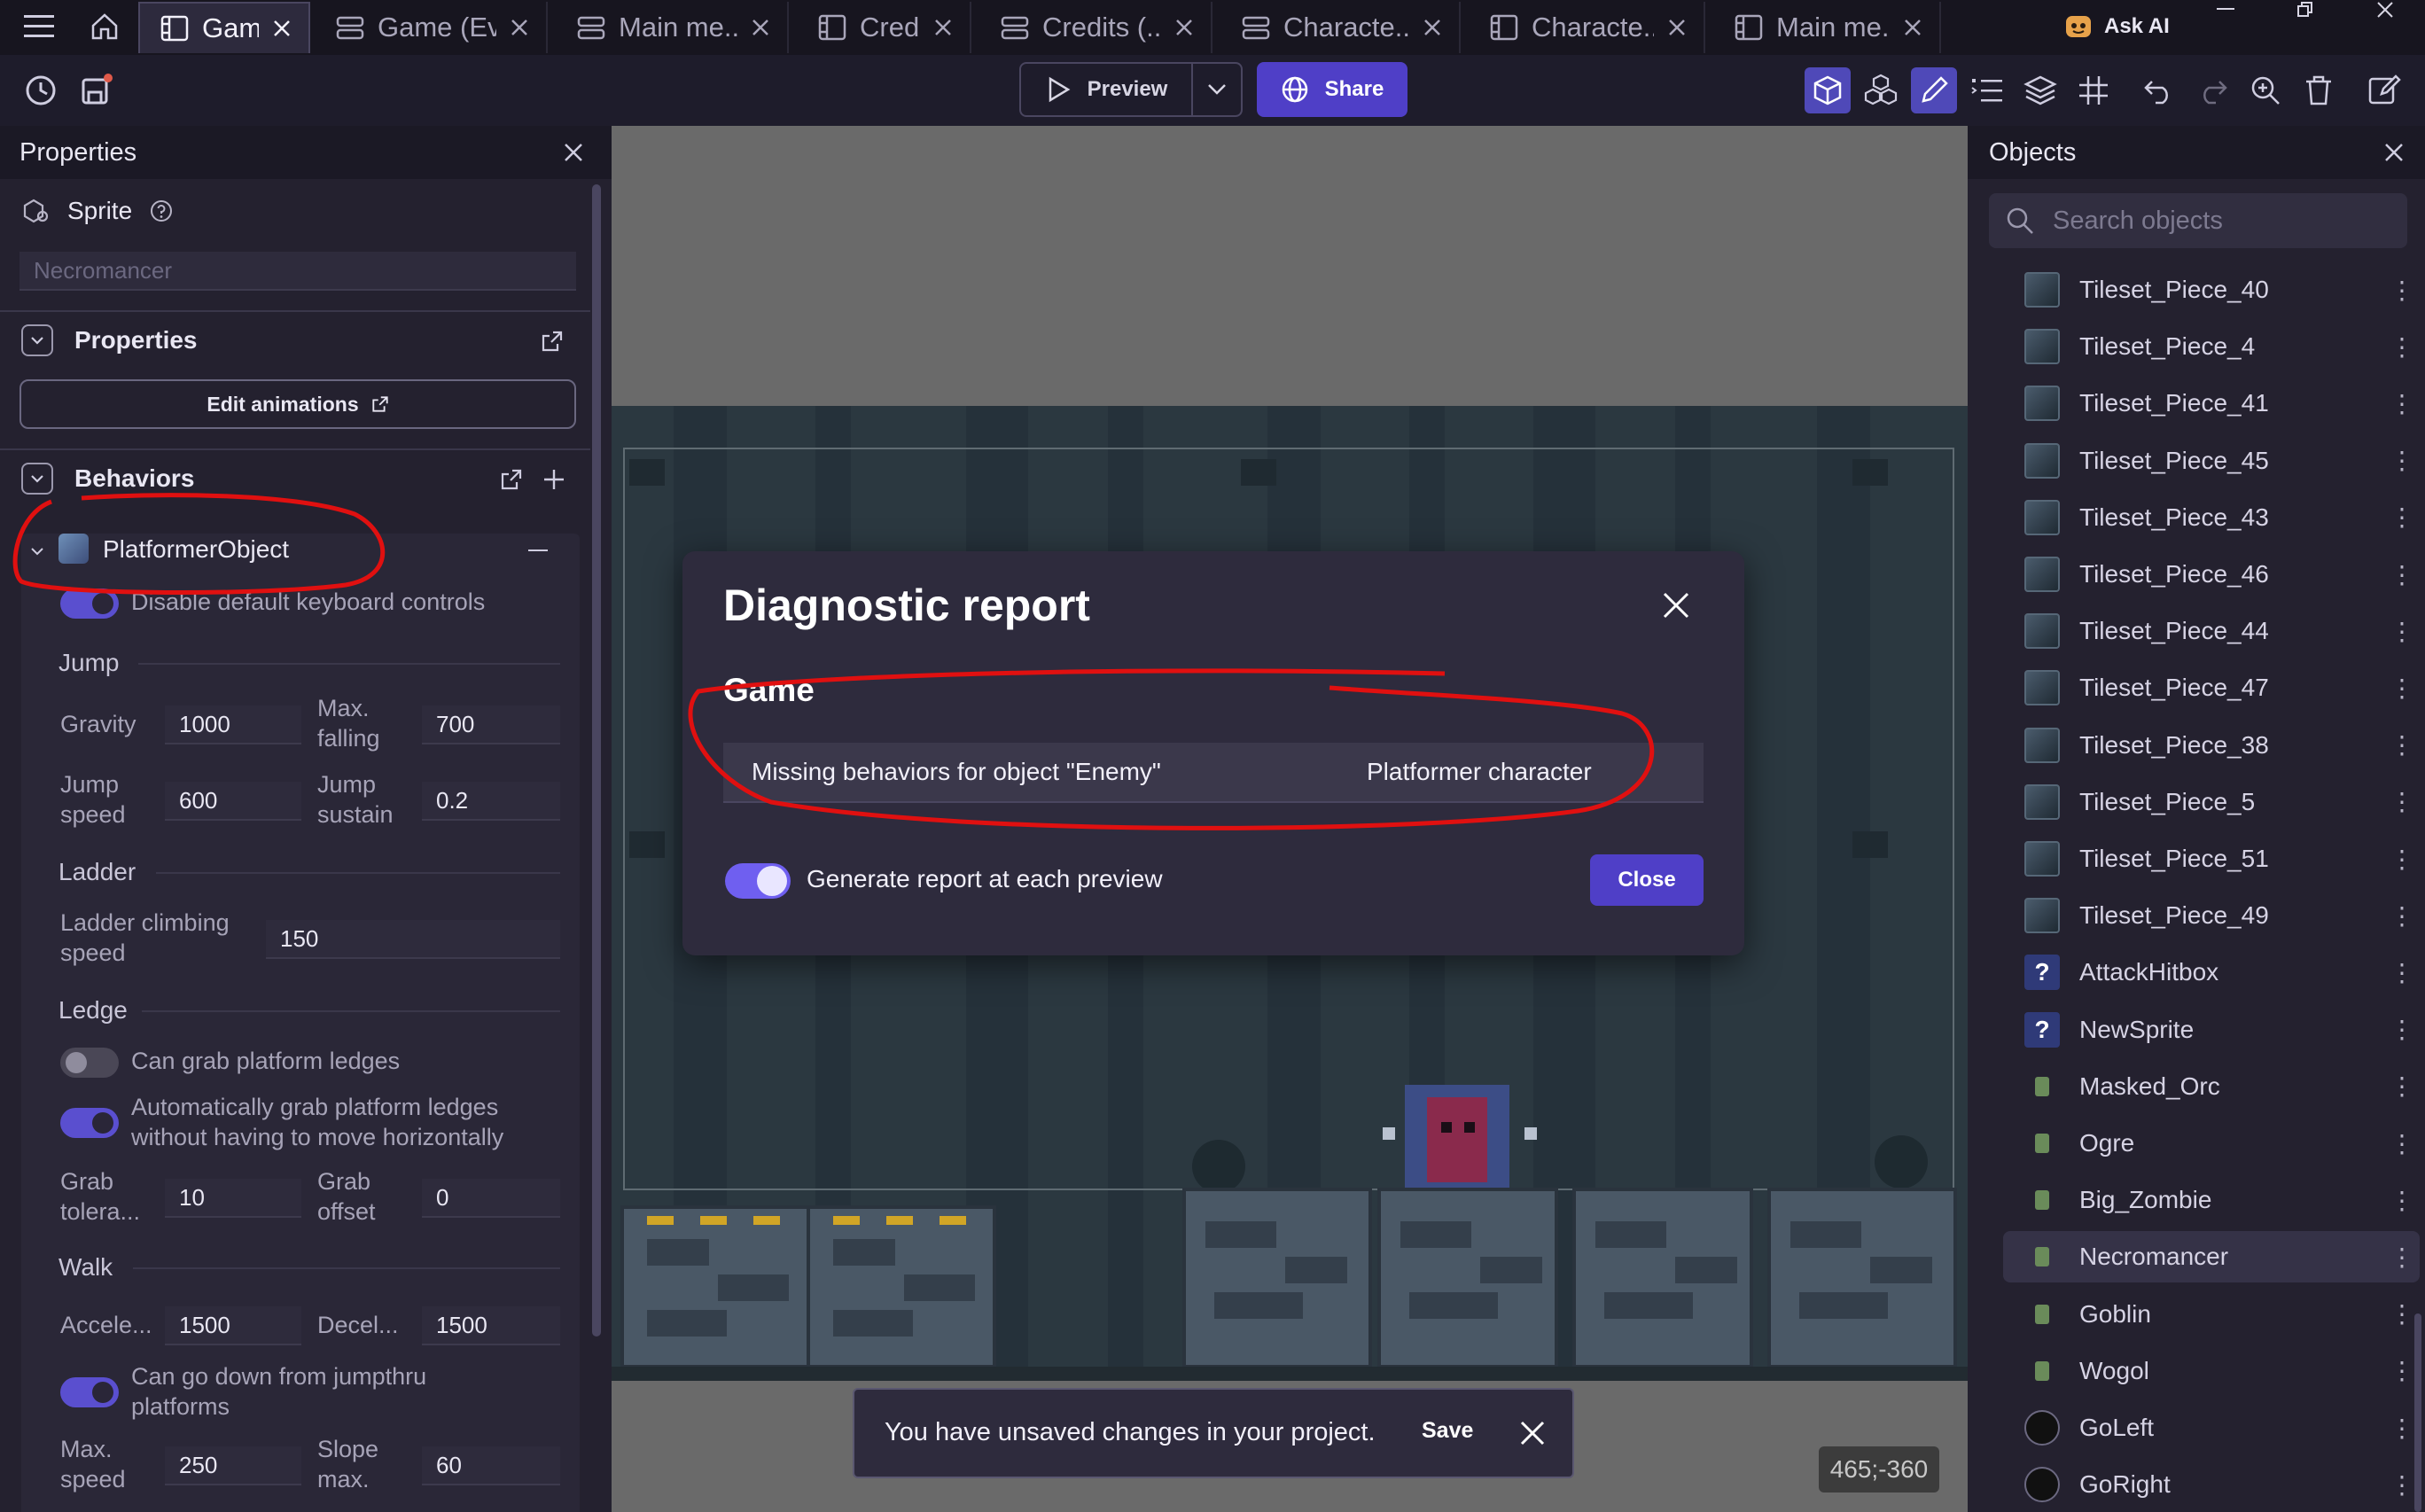  I want to click on instances-list-icon, so click(1987, 90).